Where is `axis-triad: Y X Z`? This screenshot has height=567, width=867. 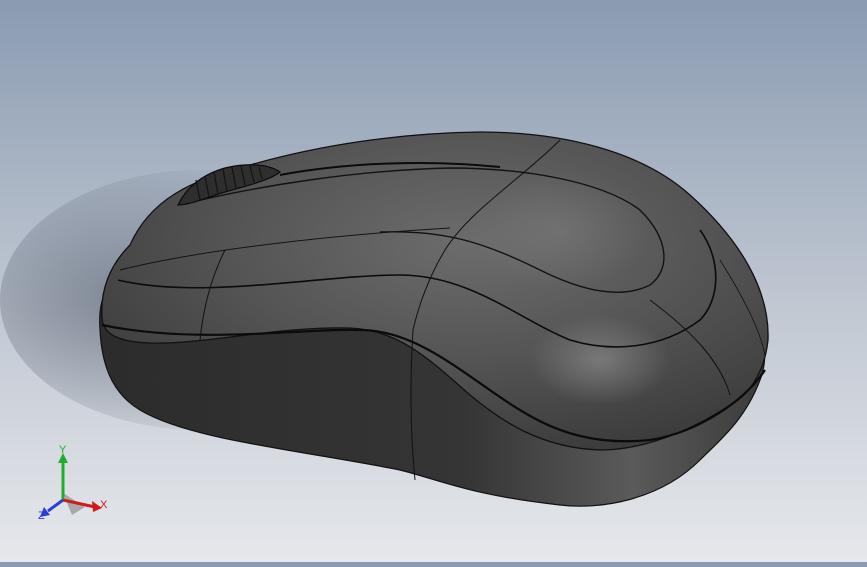
axis-triad: Y X Z is located at coordinates (75, 484).